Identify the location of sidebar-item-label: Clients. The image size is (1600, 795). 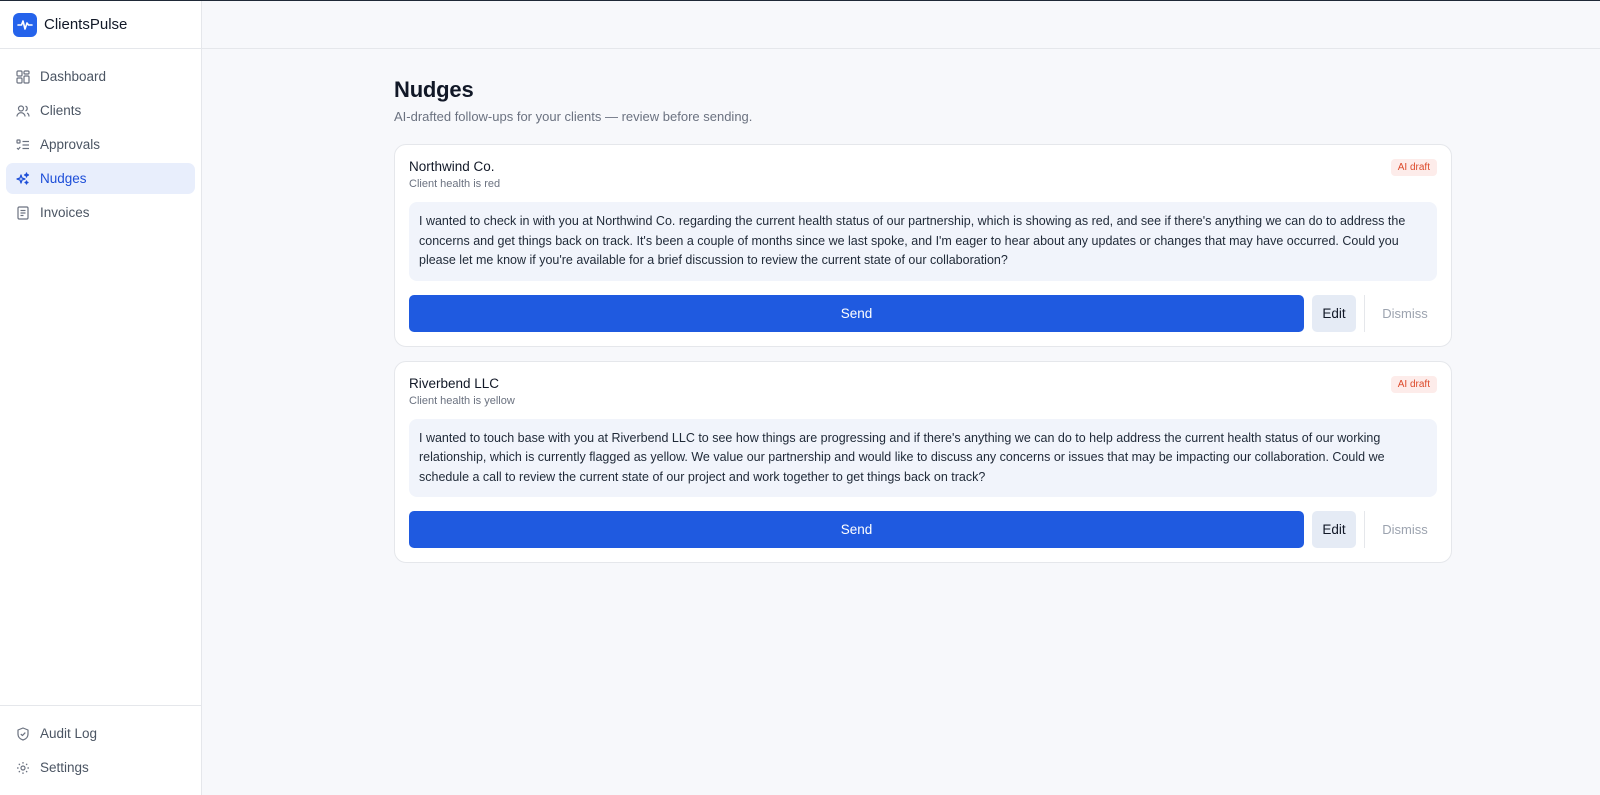
(61, 110).